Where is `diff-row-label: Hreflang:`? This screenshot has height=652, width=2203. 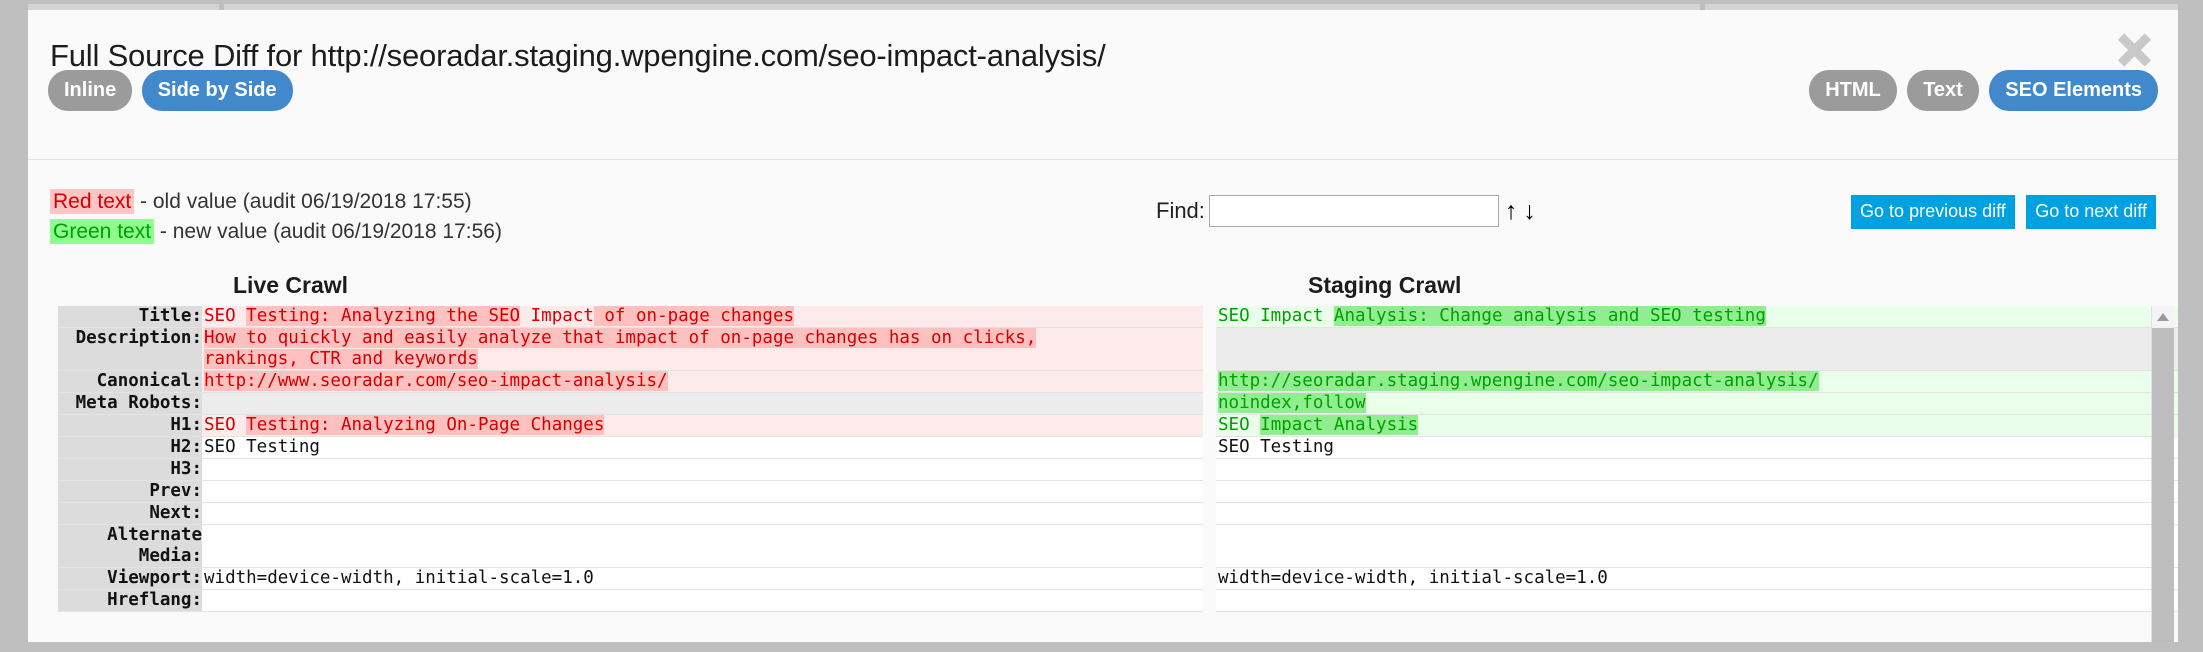
diff-row-label: Hreflang: is located at coordinates (130, 600).